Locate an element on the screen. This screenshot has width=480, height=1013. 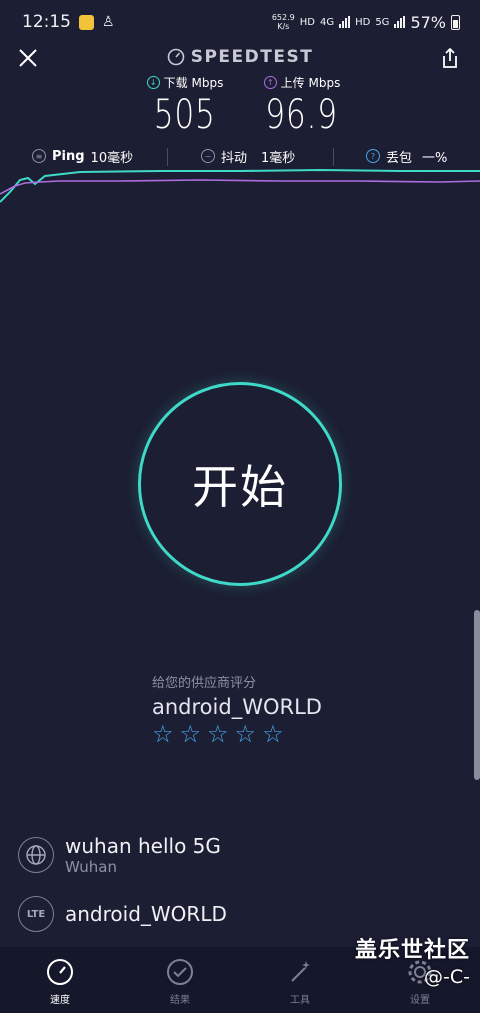
packet-loss-stat: ? 丢包 一% is located at coordinates (406, 156).